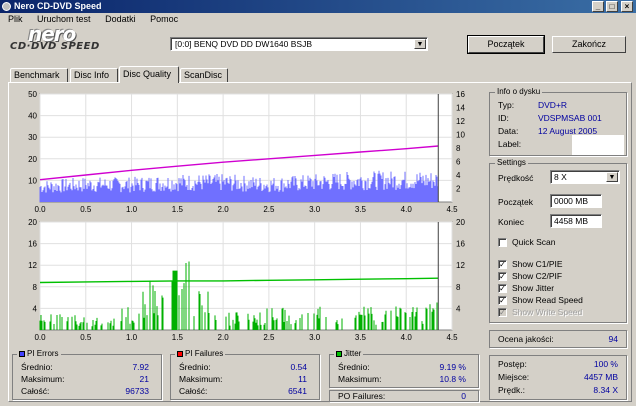  I want to click on jitter-avg-value: 9.19 %, so click(452, 367).